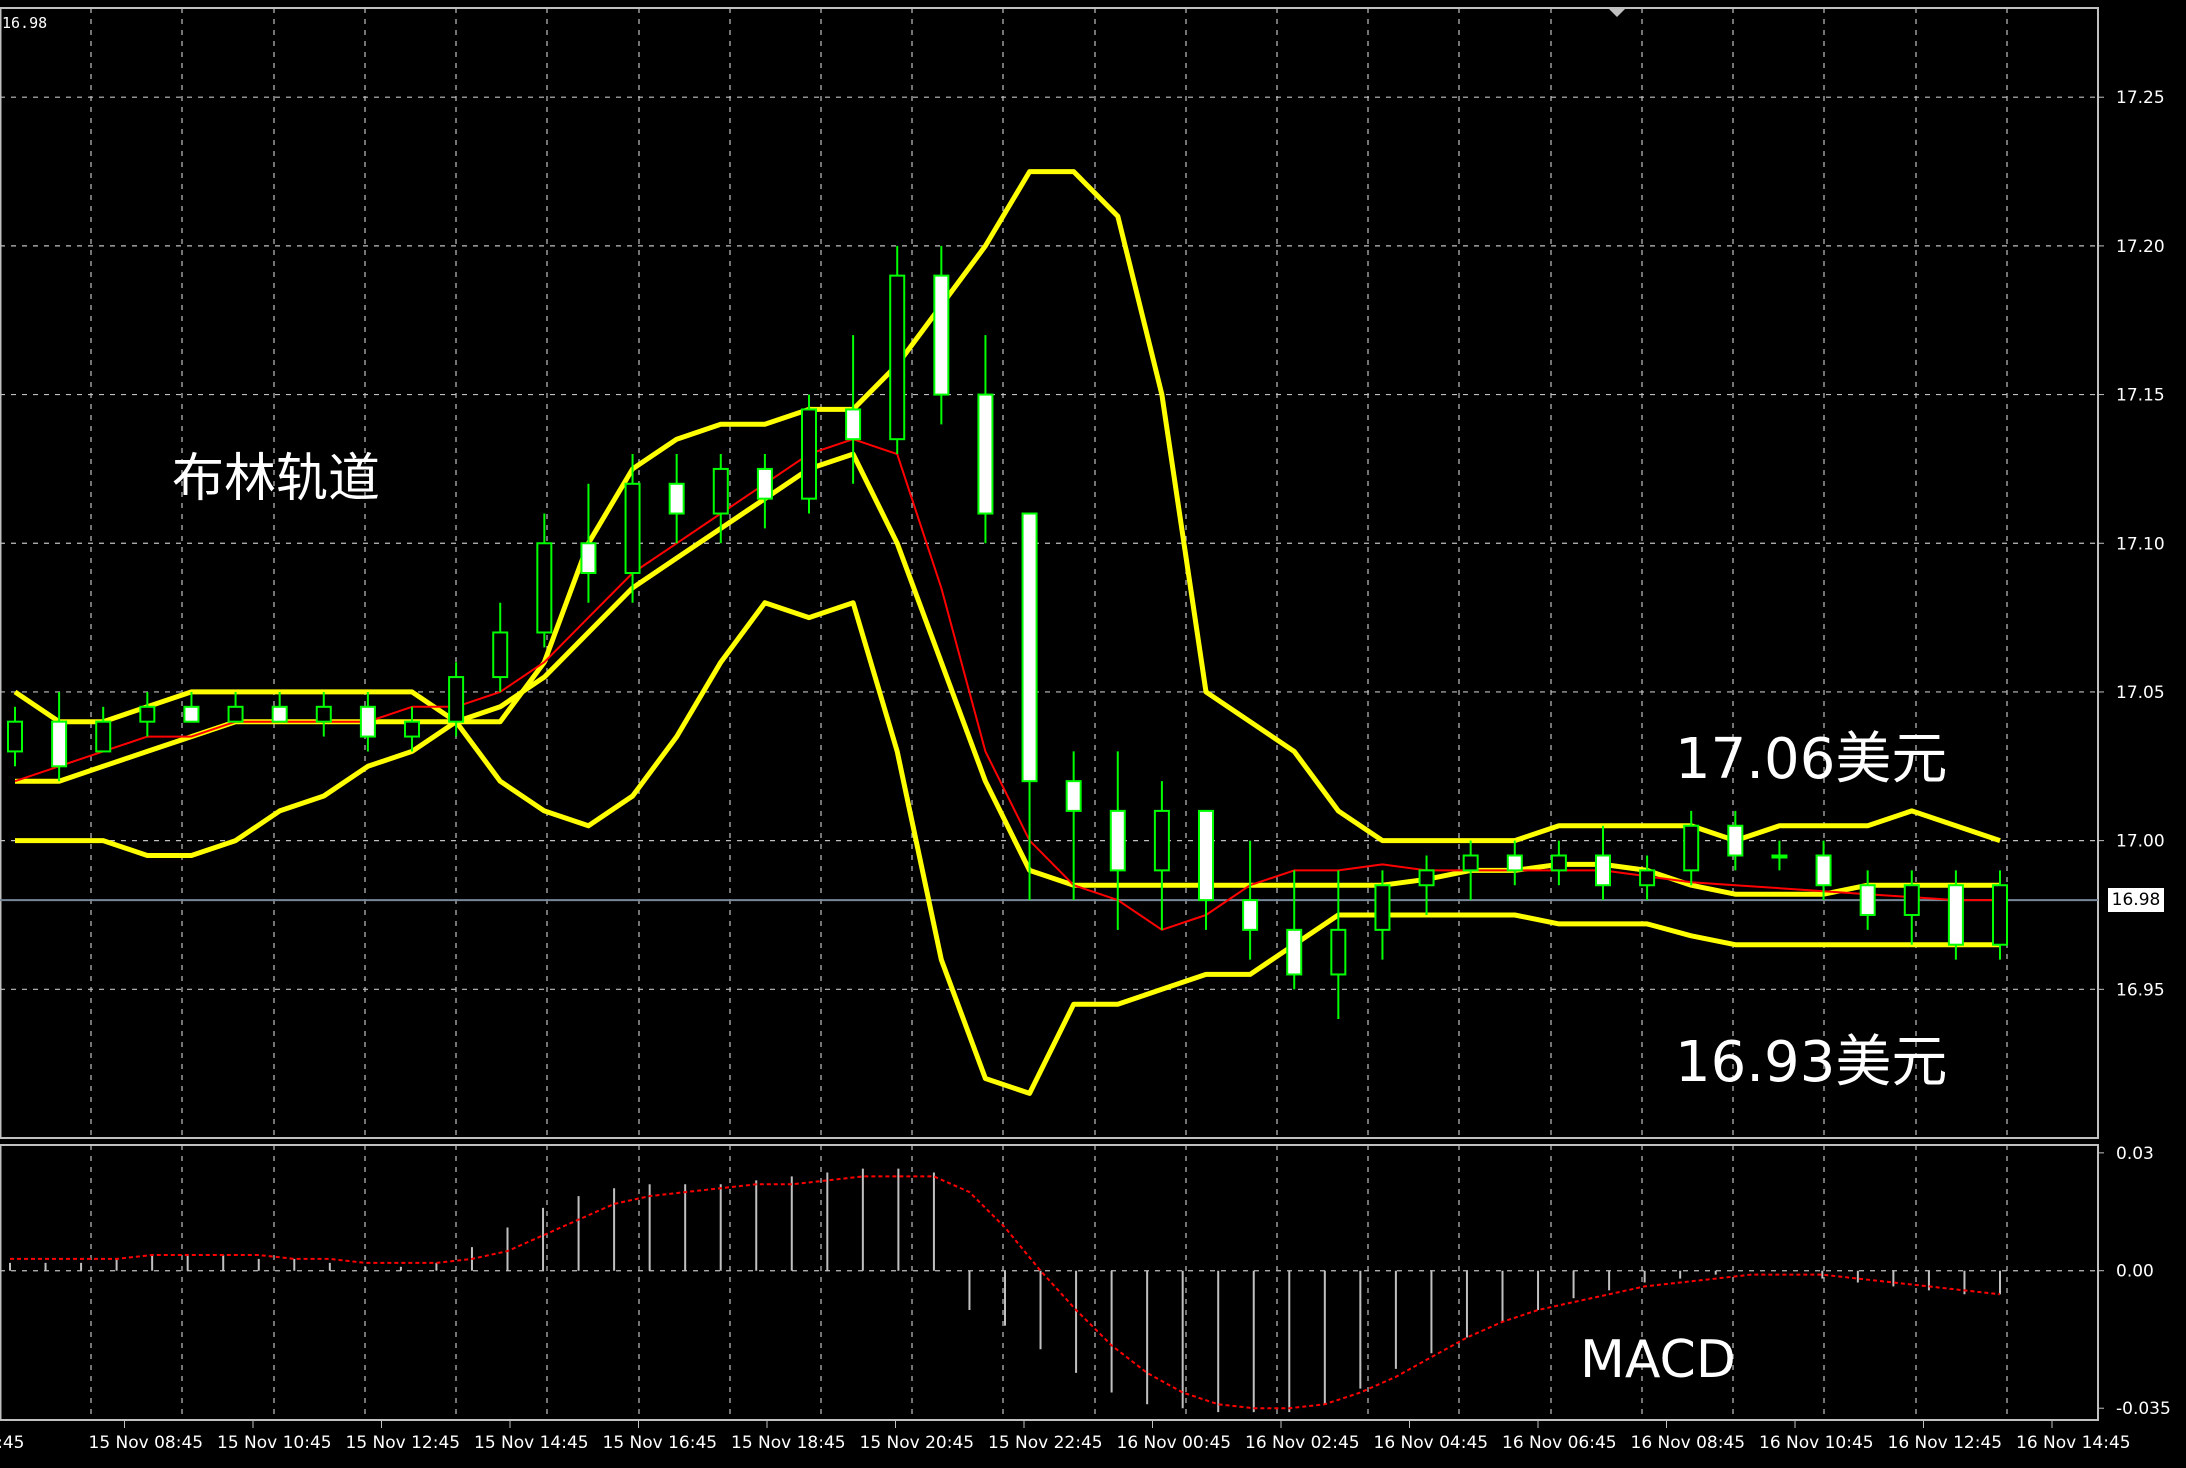 Image resolution: width=2186 pixels, height=1468 pixels. I want to click on x-tick-label: 15 Nov 20:45, so click(917, 1443).